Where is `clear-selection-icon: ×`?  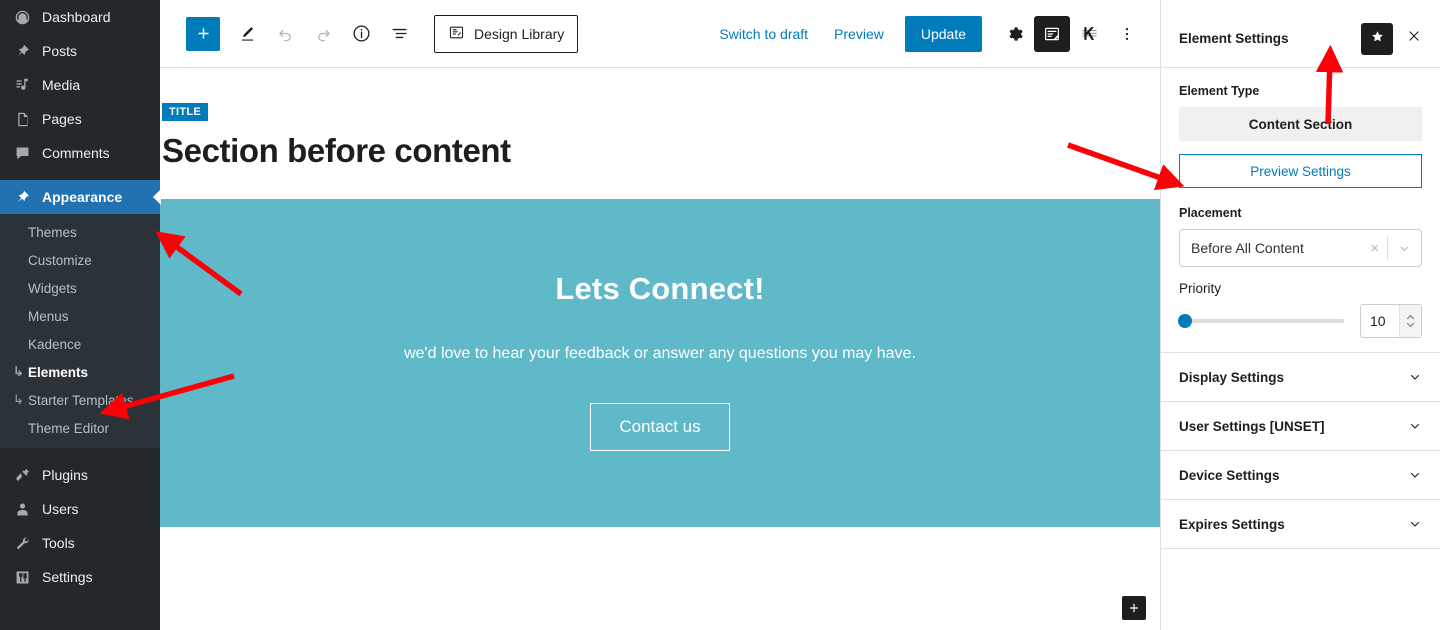 clear-selection-icon: × is located at coordinates (1374, 248).